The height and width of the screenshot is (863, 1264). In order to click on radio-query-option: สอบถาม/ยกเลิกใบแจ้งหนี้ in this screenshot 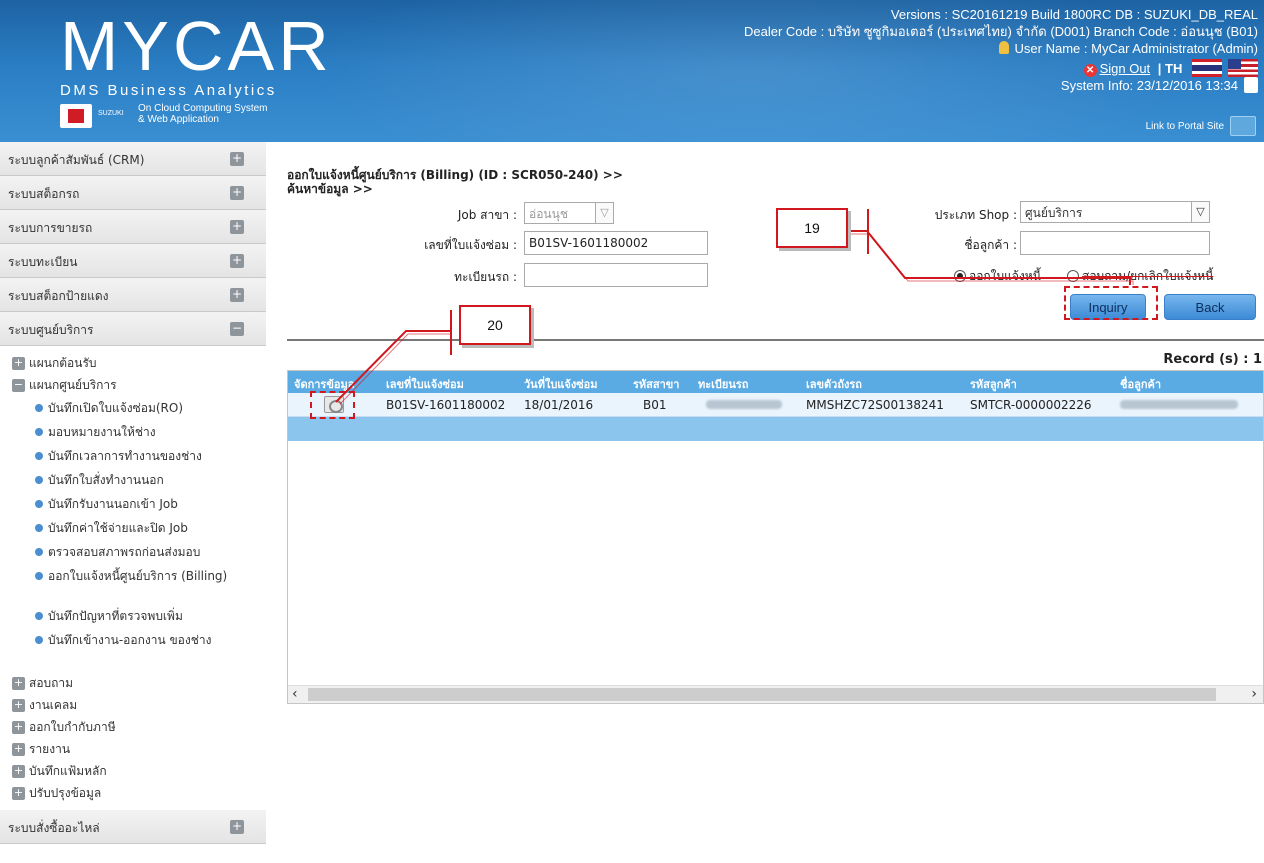, I will do `click(1140, 276)`.